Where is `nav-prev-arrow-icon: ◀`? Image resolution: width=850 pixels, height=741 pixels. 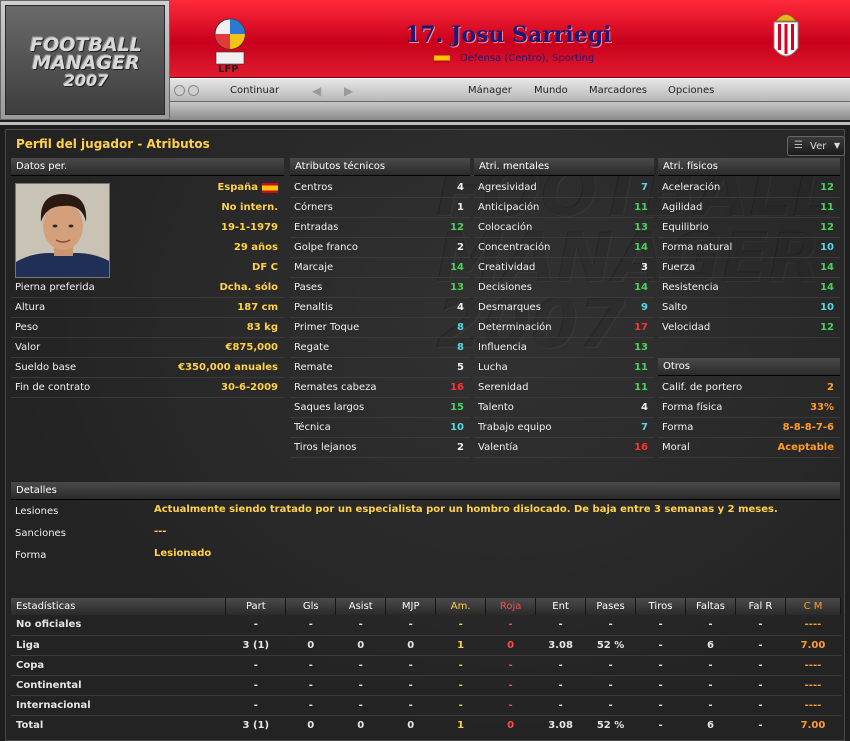
nav-prev-arrow-icon: ◀ is located at coordinates (316, 91).